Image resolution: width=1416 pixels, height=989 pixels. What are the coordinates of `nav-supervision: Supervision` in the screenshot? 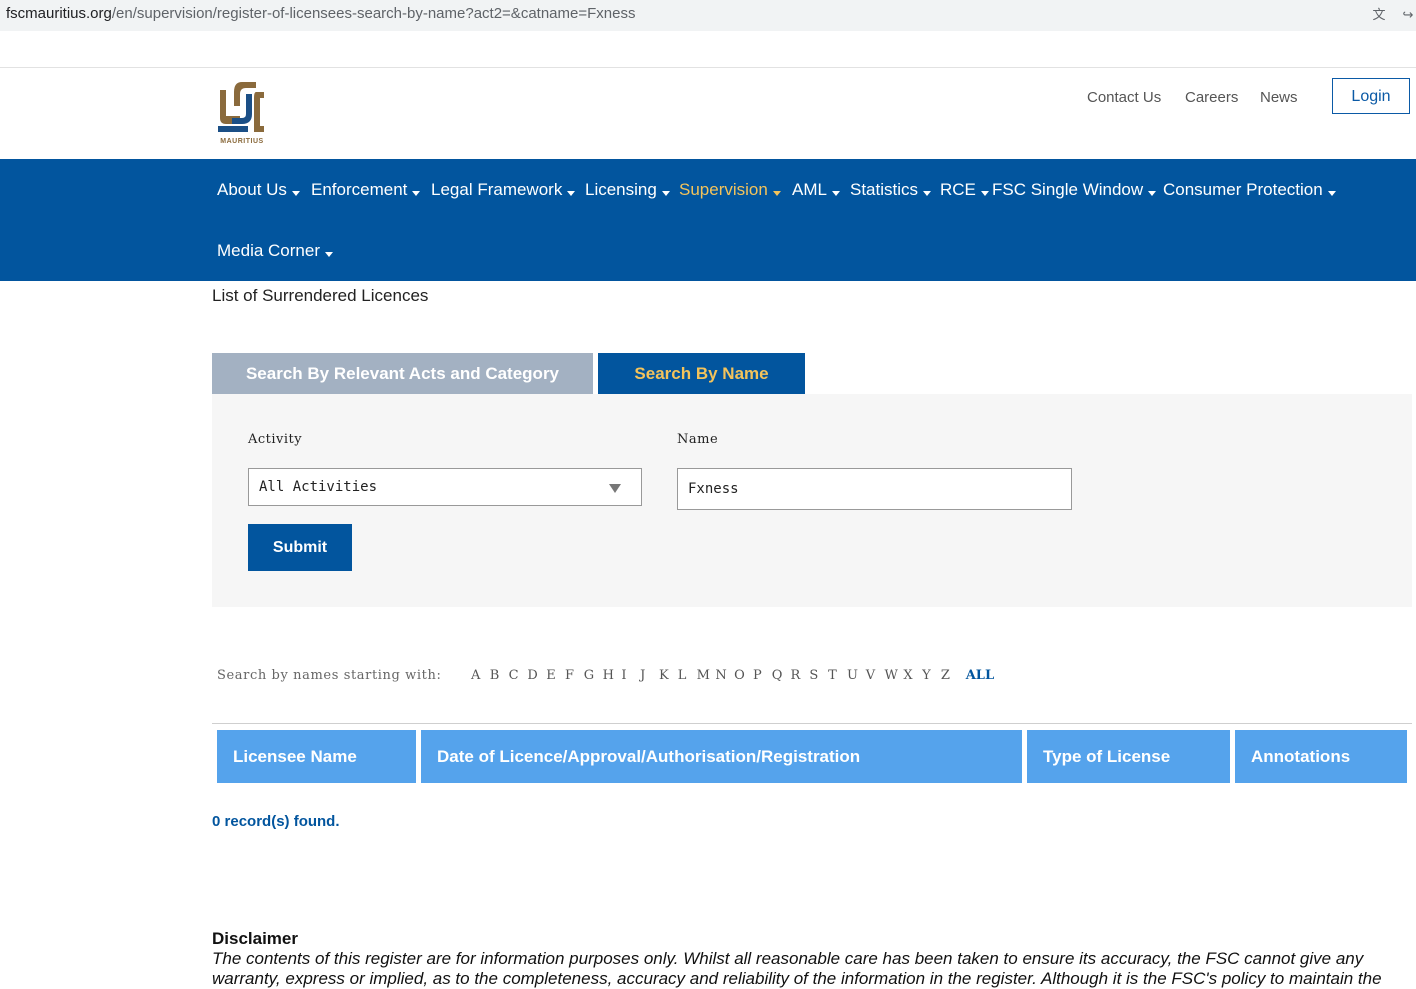 It's located at (730, 190).